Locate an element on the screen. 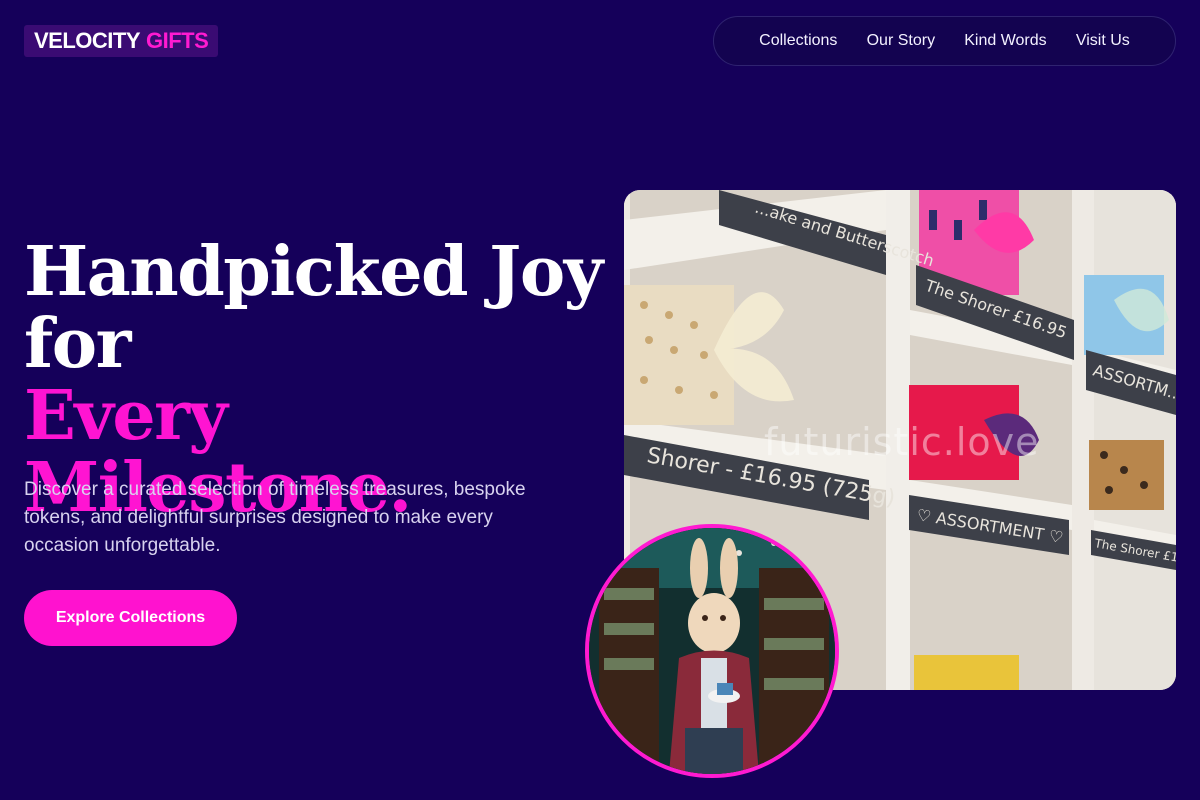 This screenshot has height=800, width=1200. brand-name-part1: VELOCITY is located at coordinates (87, 40).